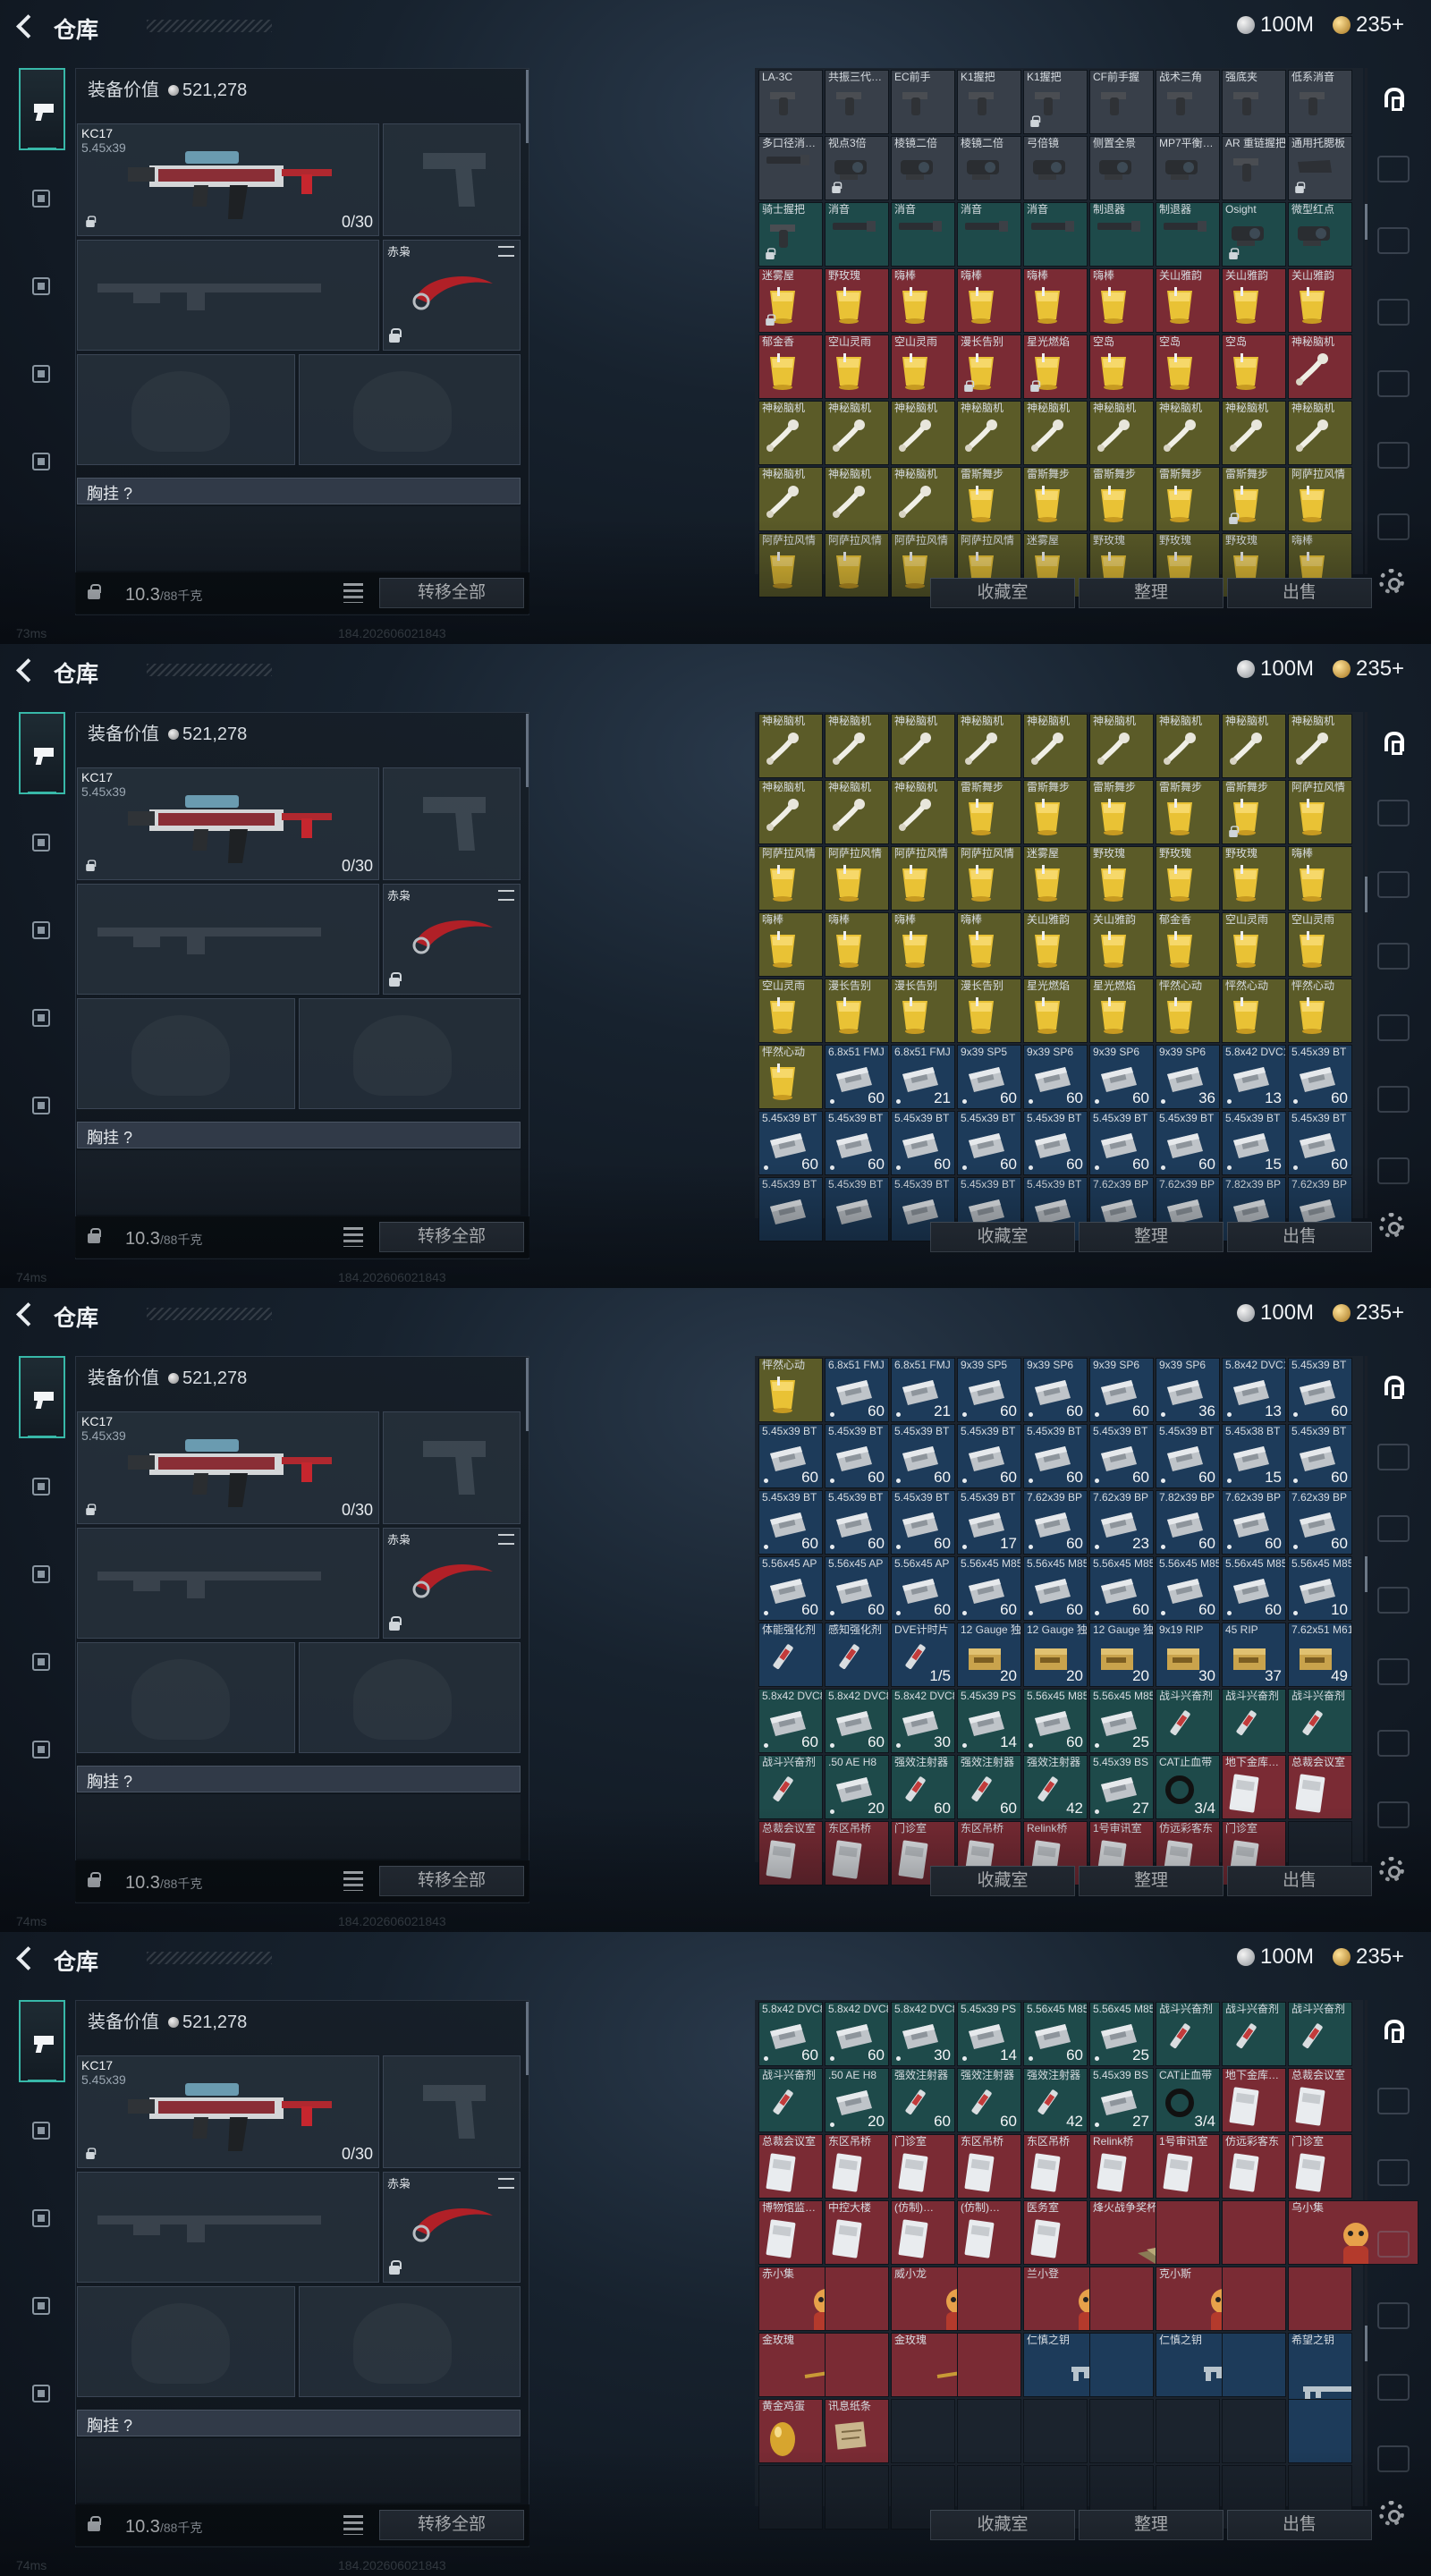 The height and width of the screenshot is (2576, 1431). Describe the element at coordinates (410, 2341) in the screenshot. I see `armor-slot` at that location.